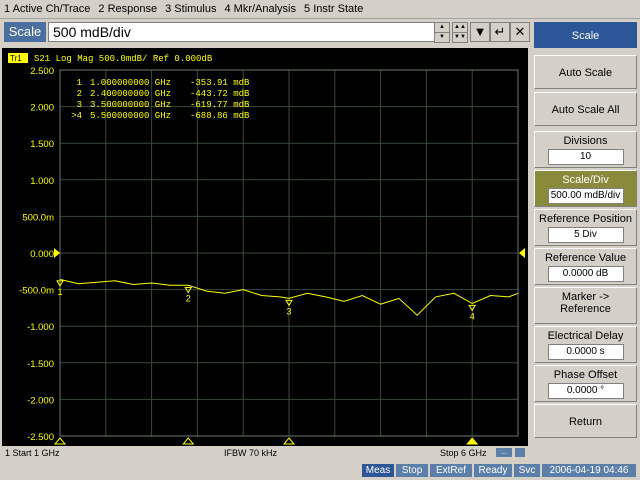 The image size is (640, 480). Describe the element at coordinates (585, 235) in the screenshot. I see `reference-position-value: 5 Div` at that location.